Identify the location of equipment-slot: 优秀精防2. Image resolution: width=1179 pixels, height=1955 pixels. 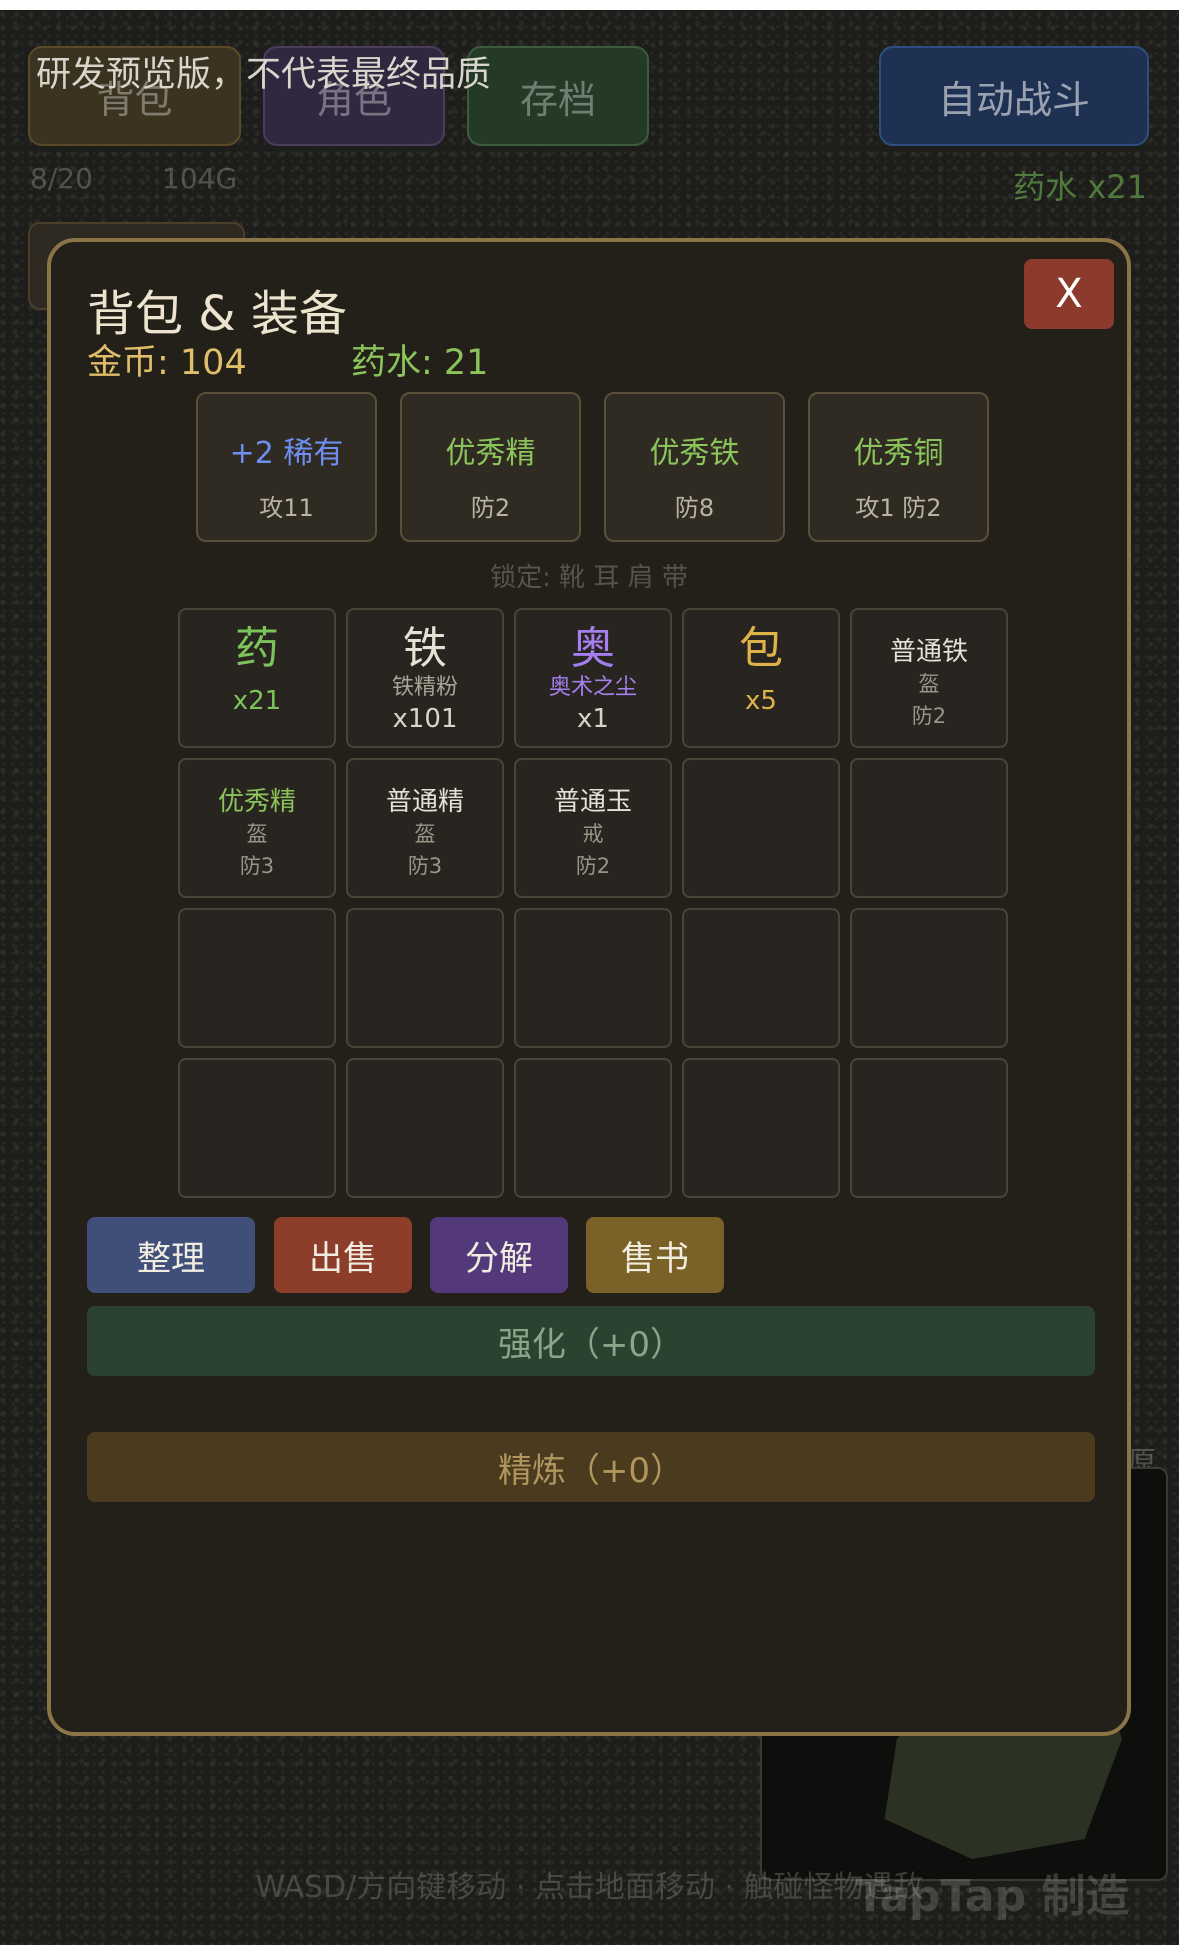
(490, 467).